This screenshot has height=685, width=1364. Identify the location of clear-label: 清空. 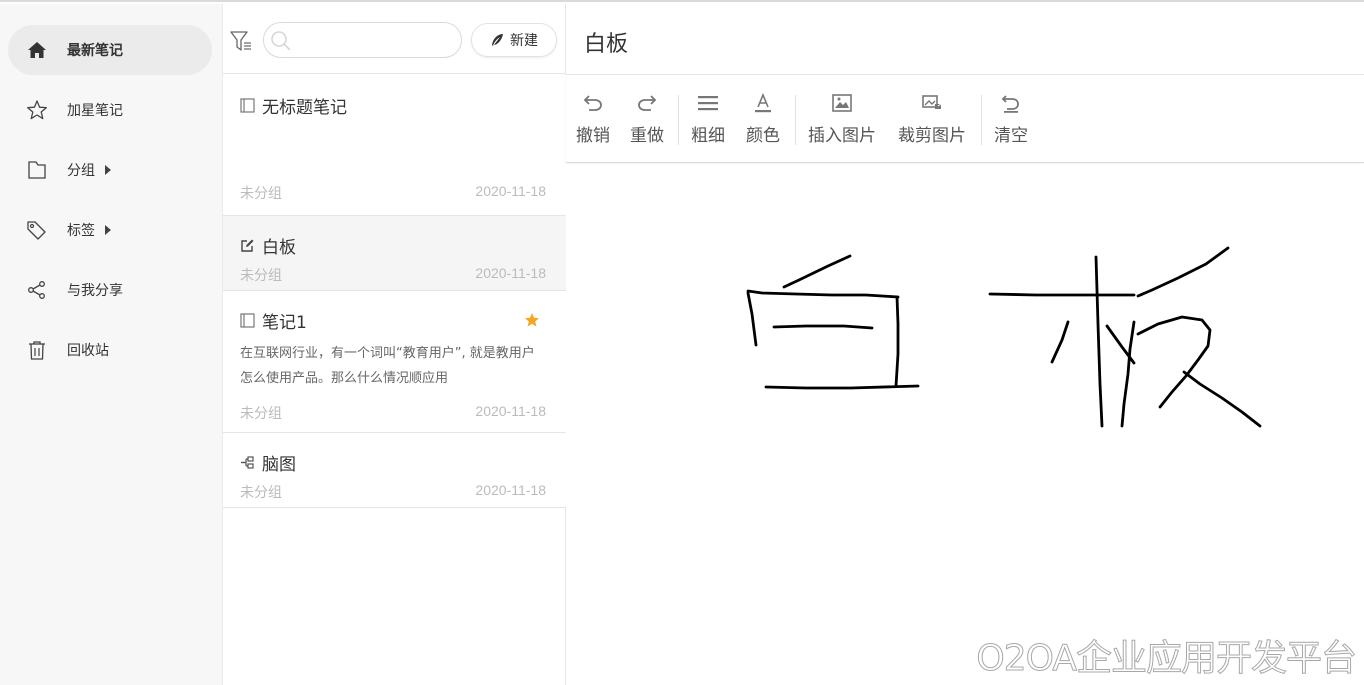
(1011, 136).